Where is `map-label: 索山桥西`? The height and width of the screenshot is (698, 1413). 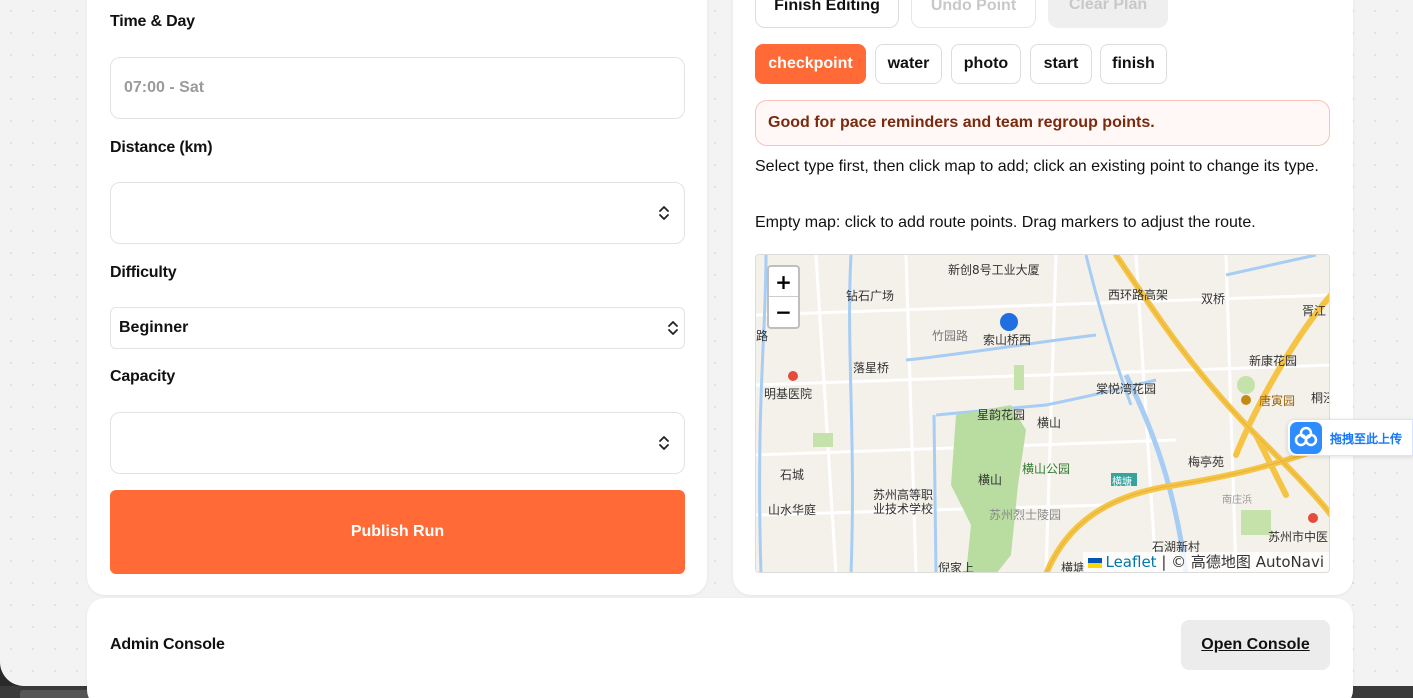
map-label: 索山桥西 is located at coordinates (1007, 340).